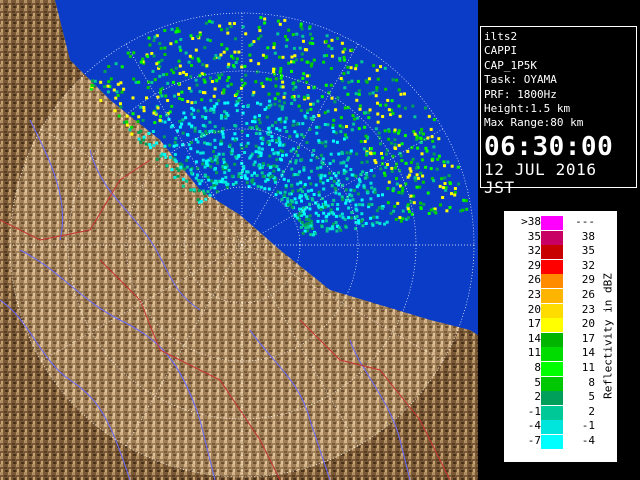 This screenshot has height=480, width=640. I want to click on legend-lower-bound: 14, so click(534, 338).